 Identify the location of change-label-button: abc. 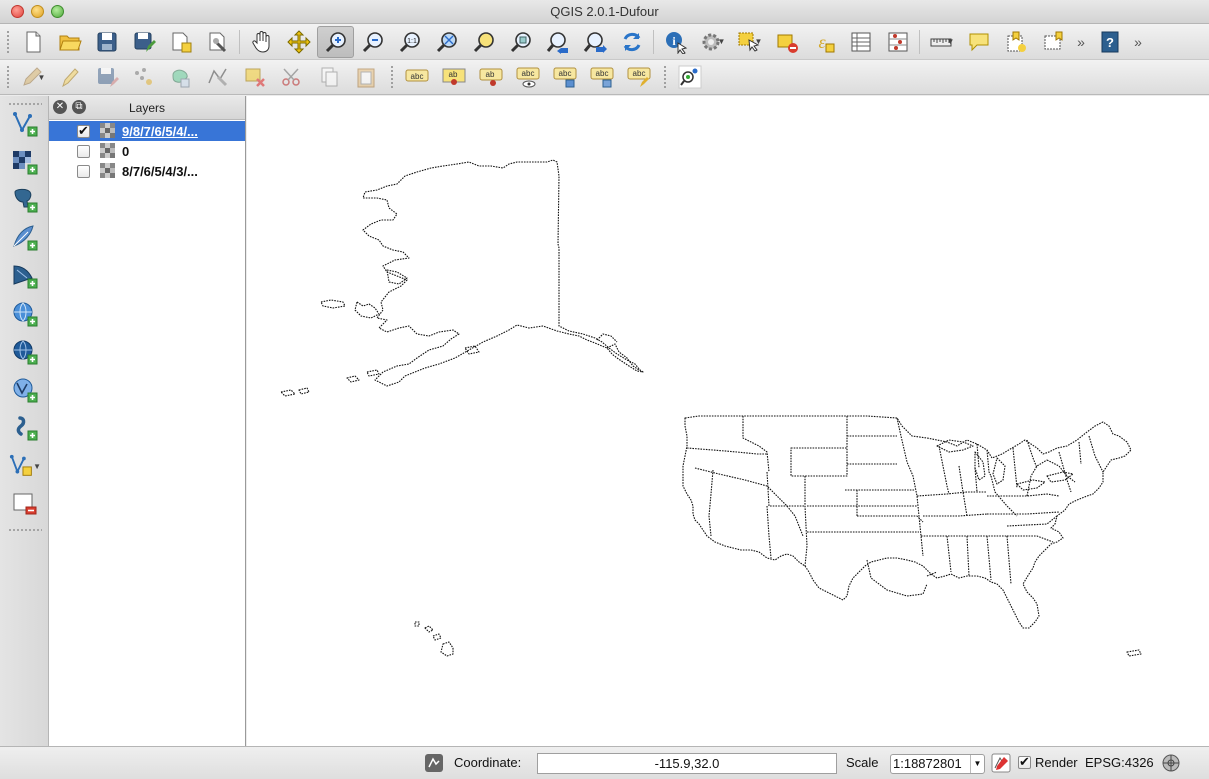
(638, 77).